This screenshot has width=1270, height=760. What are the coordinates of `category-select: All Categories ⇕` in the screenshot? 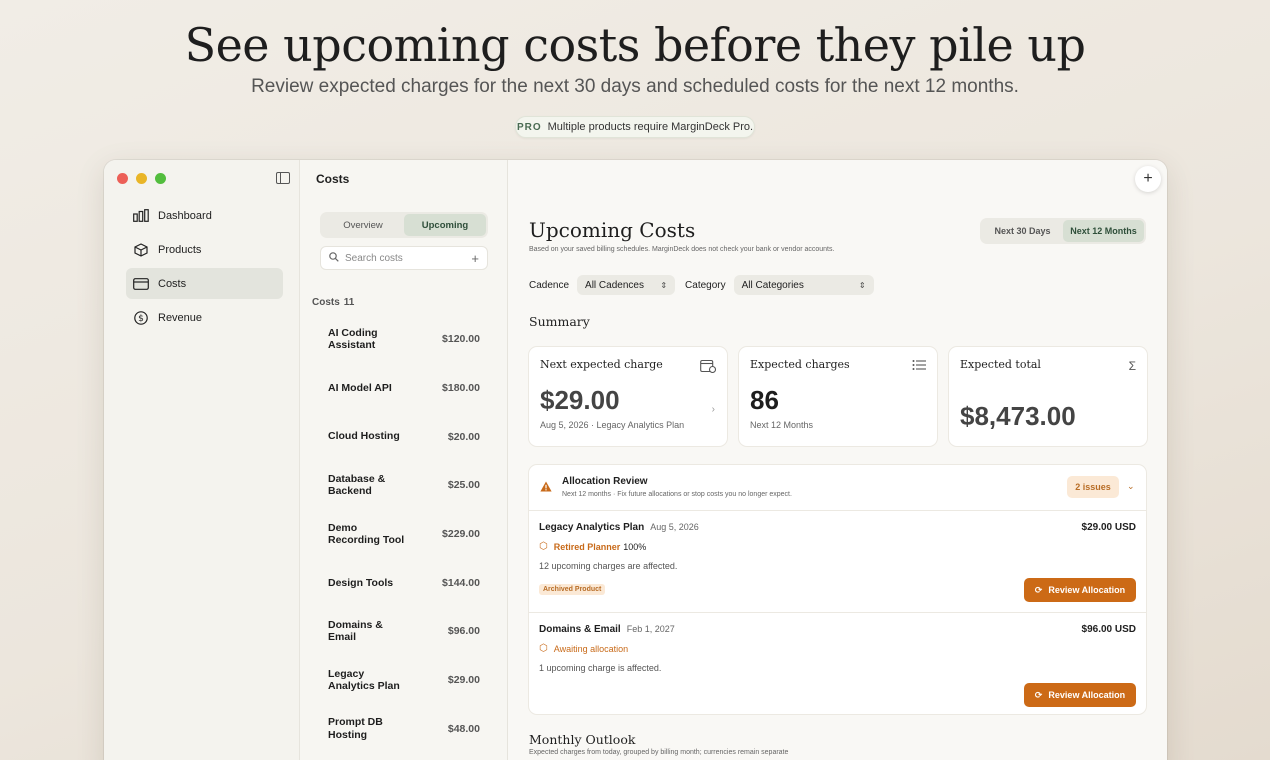 It's located at (803, 285).